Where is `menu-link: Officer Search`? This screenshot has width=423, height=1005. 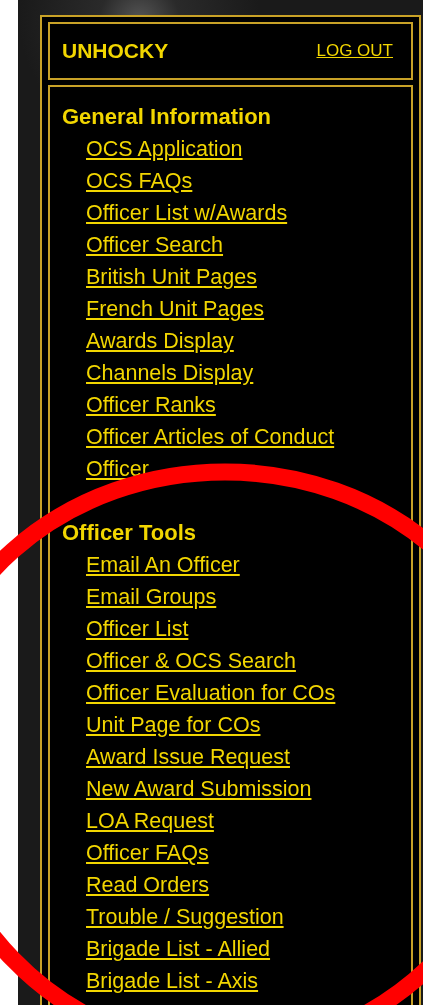 menu-link: Officer Search is located at coordinates (155, 245).